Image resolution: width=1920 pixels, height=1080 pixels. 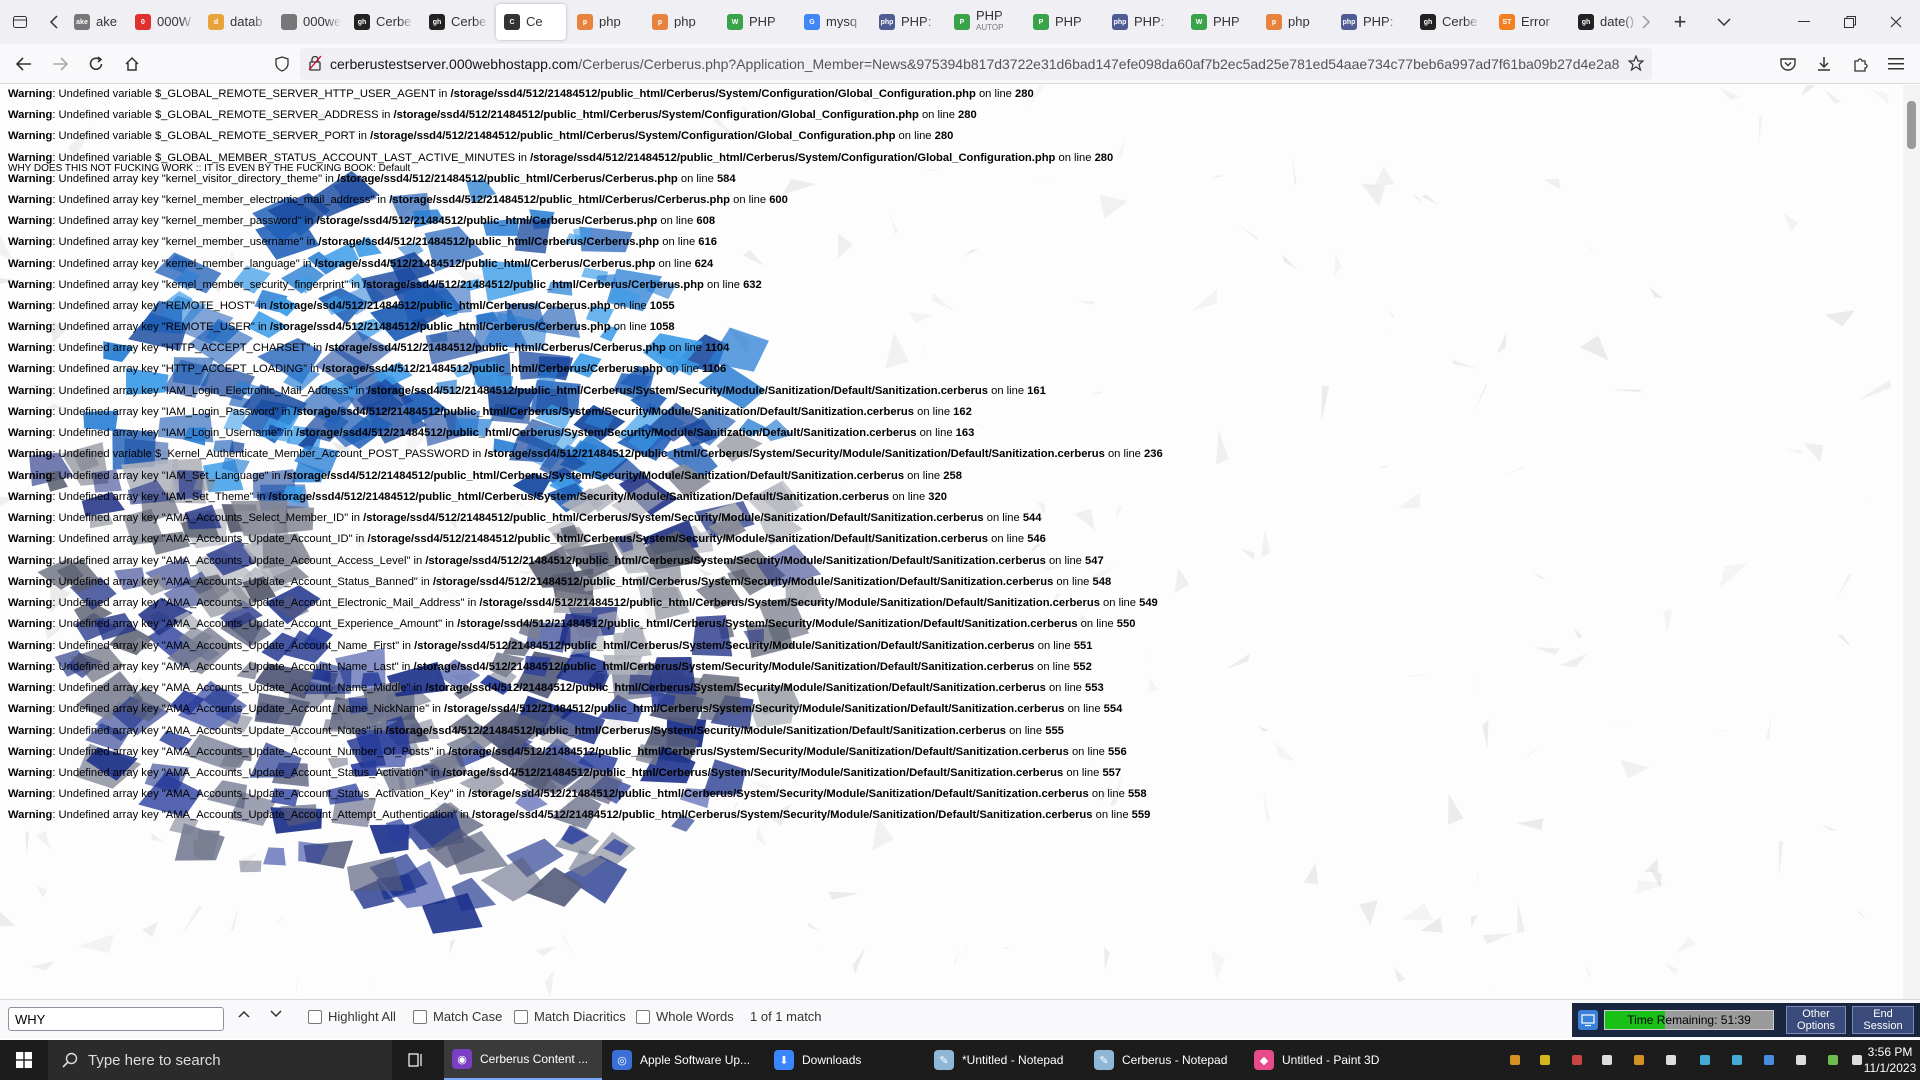 What do you see at coordinates (1801, 1060) in the screenshot?
I see `tray-volume-icon` at bounding box center [1801, 1060].